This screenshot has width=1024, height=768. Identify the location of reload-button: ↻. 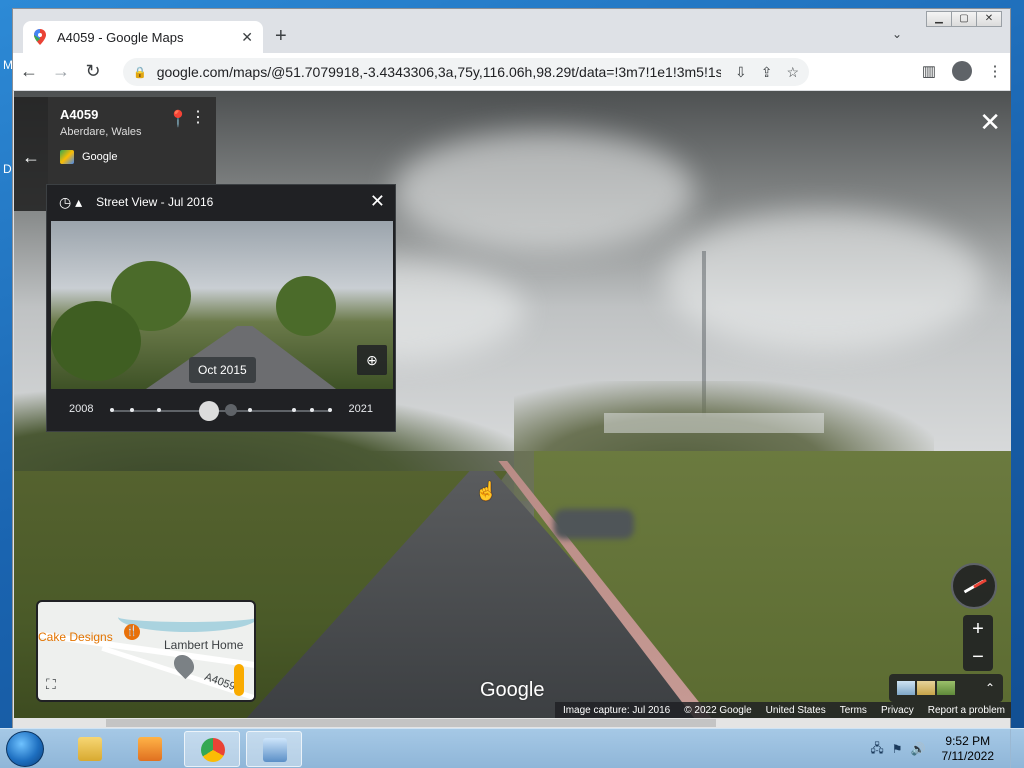
(93, 71).